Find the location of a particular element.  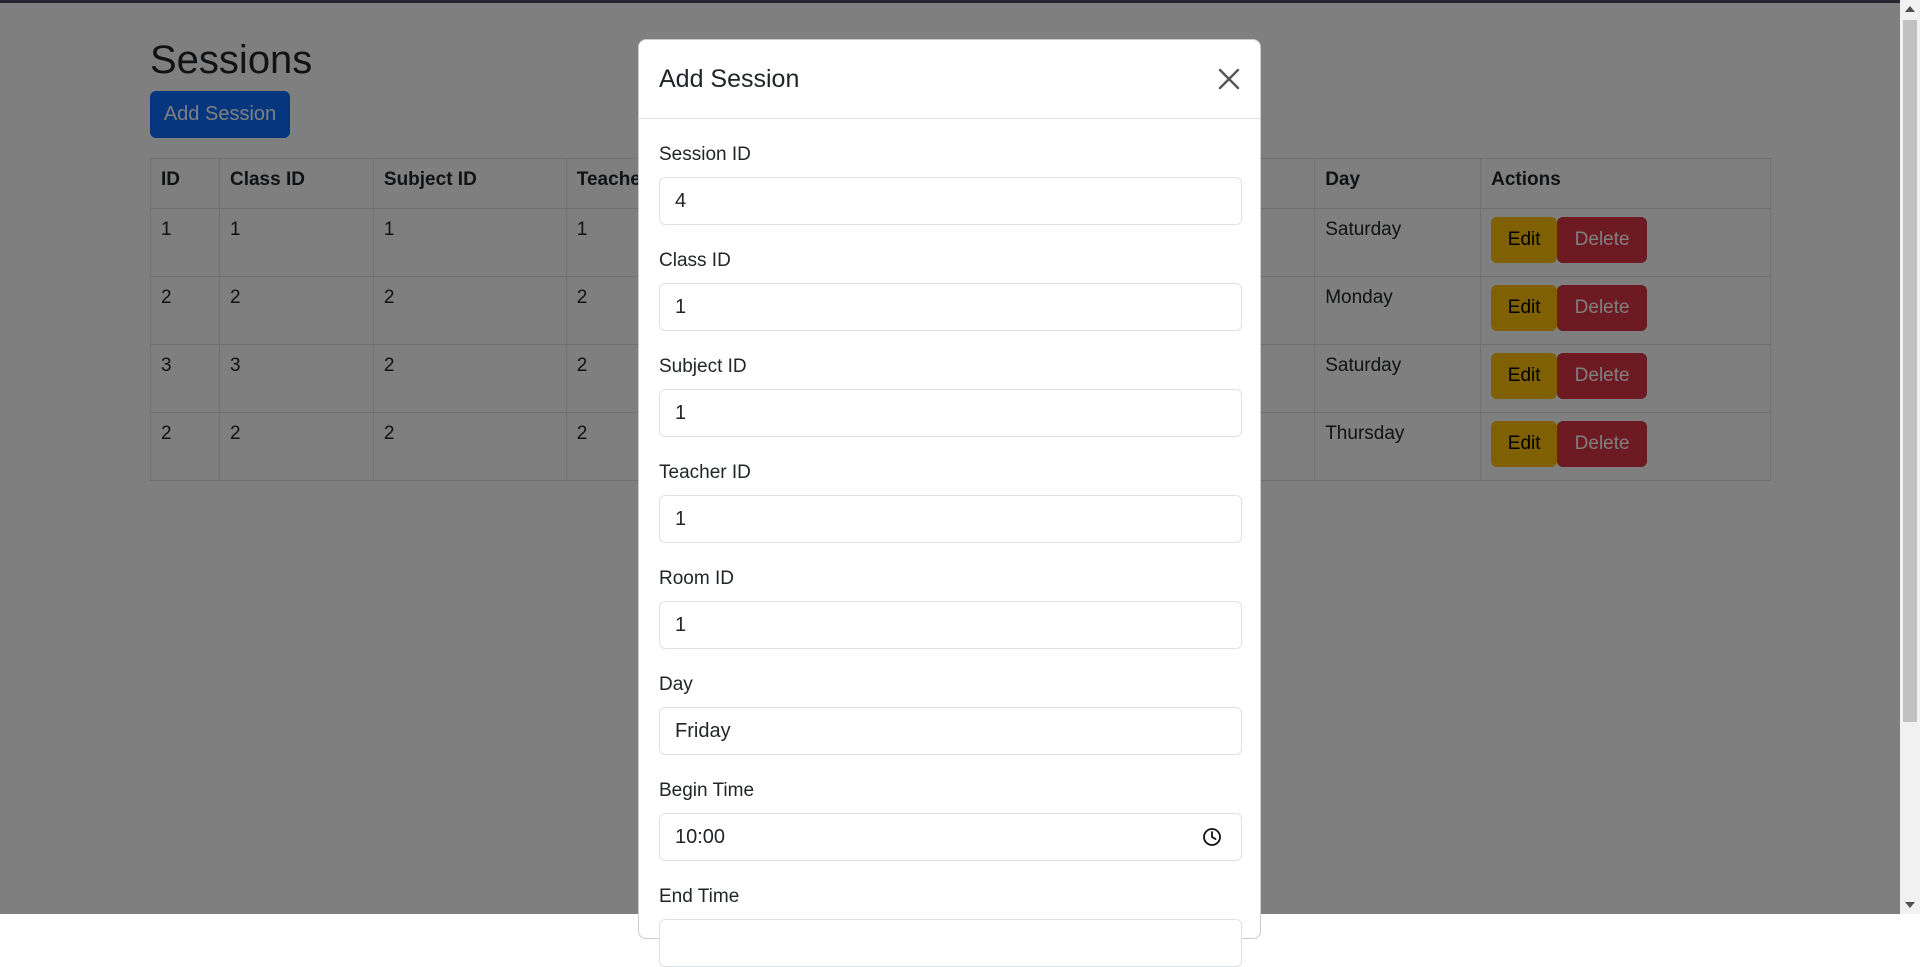

session-id-label: Session ID is located at coordinates (705, 154).